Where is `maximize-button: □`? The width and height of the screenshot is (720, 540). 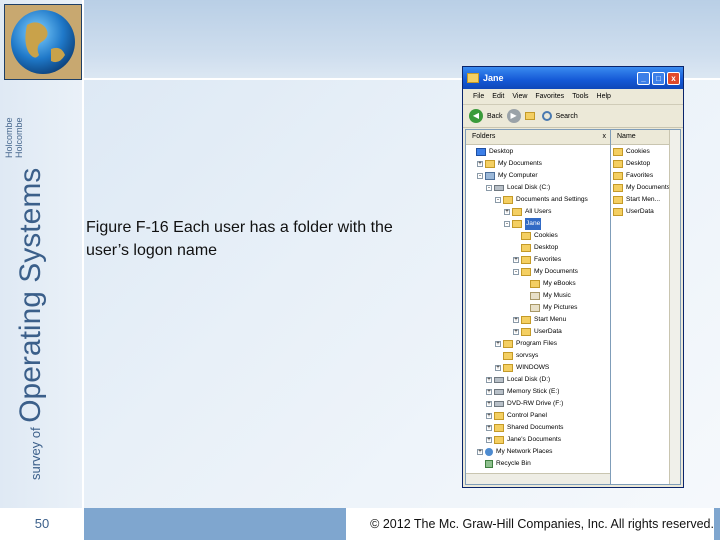
maximize-button: □ is located at coordinates (658, 78).